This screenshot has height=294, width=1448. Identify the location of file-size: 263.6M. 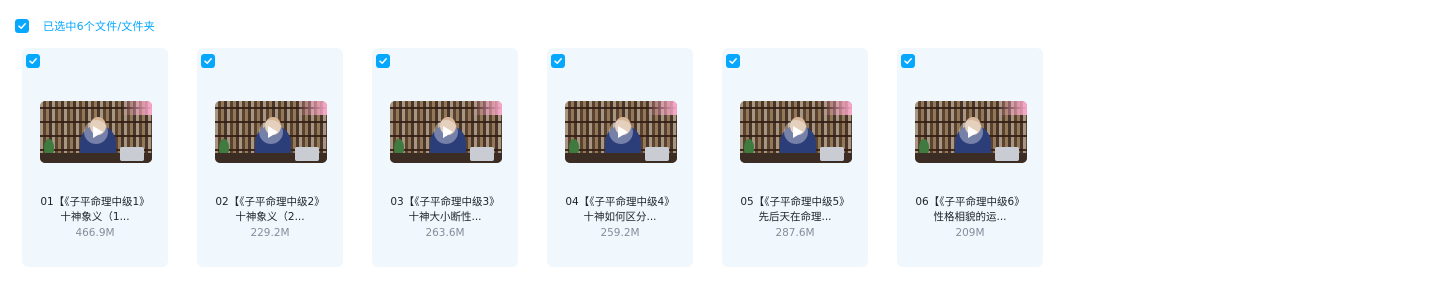
(445, 233).